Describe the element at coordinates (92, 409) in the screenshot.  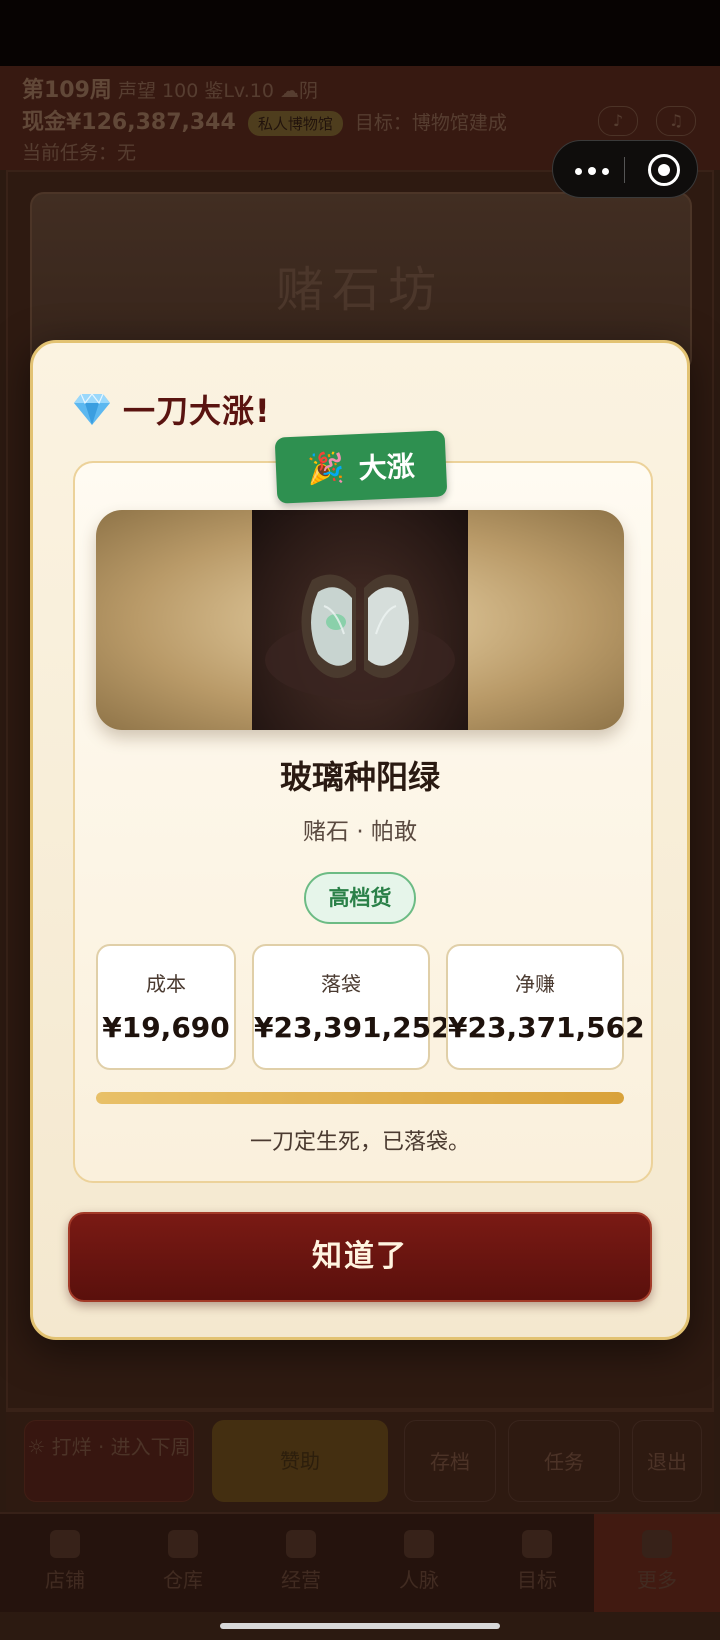
I see `gem-icon` at that location.